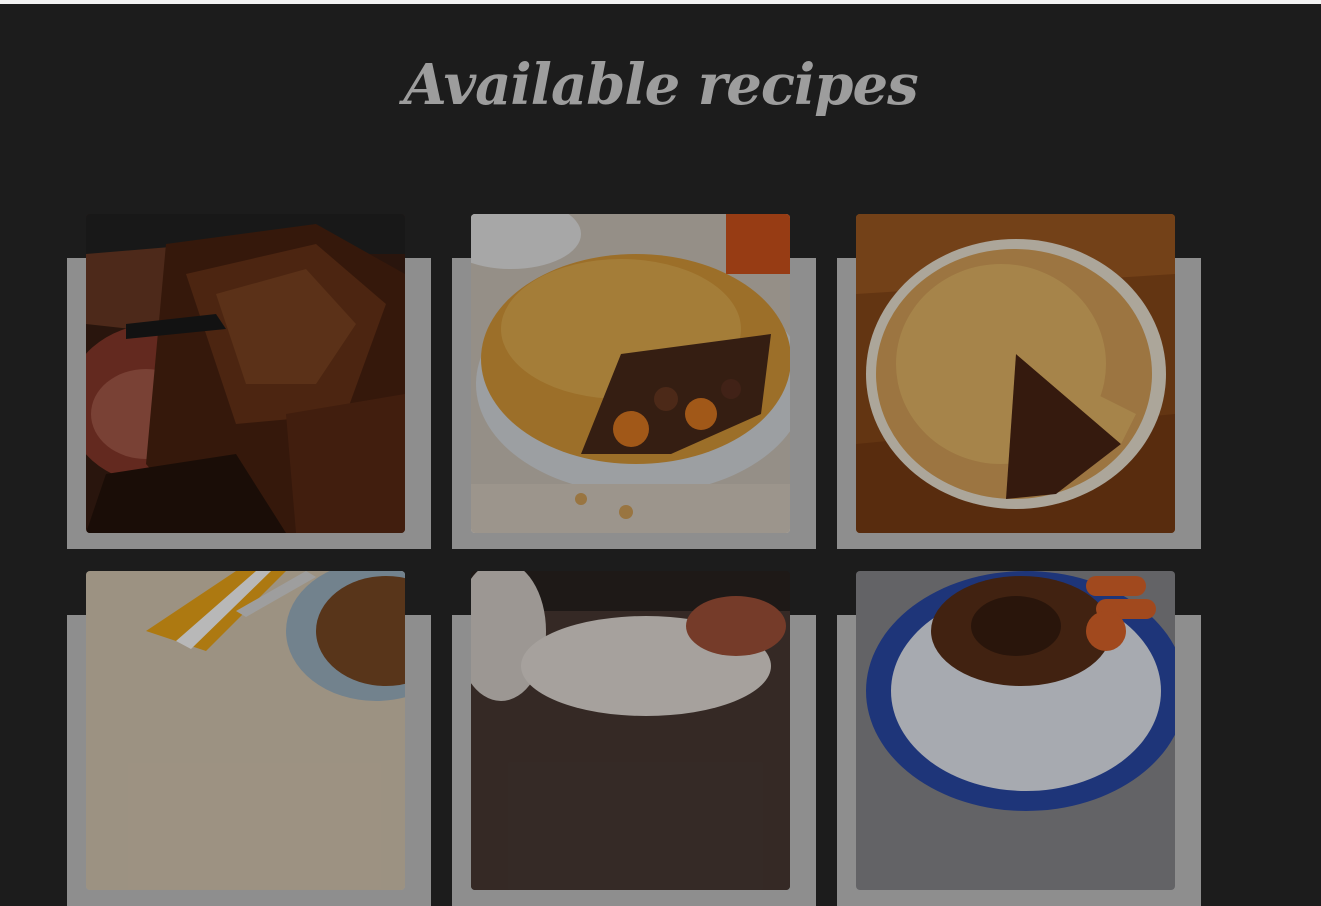 The height and width of the screenshot is (906, 1321). I want to click on stew-pot-image, so click(630, 730).